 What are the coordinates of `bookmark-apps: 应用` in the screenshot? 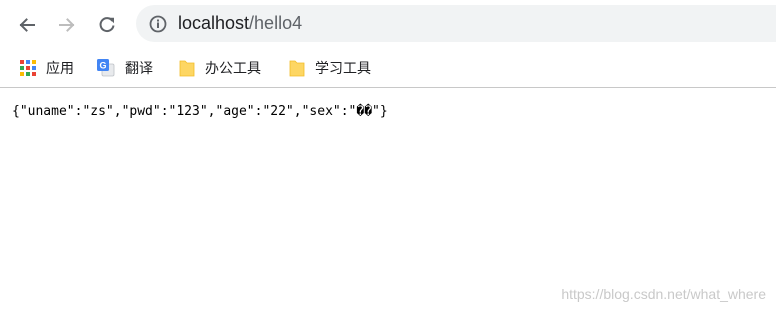 It's located at (47, 68).